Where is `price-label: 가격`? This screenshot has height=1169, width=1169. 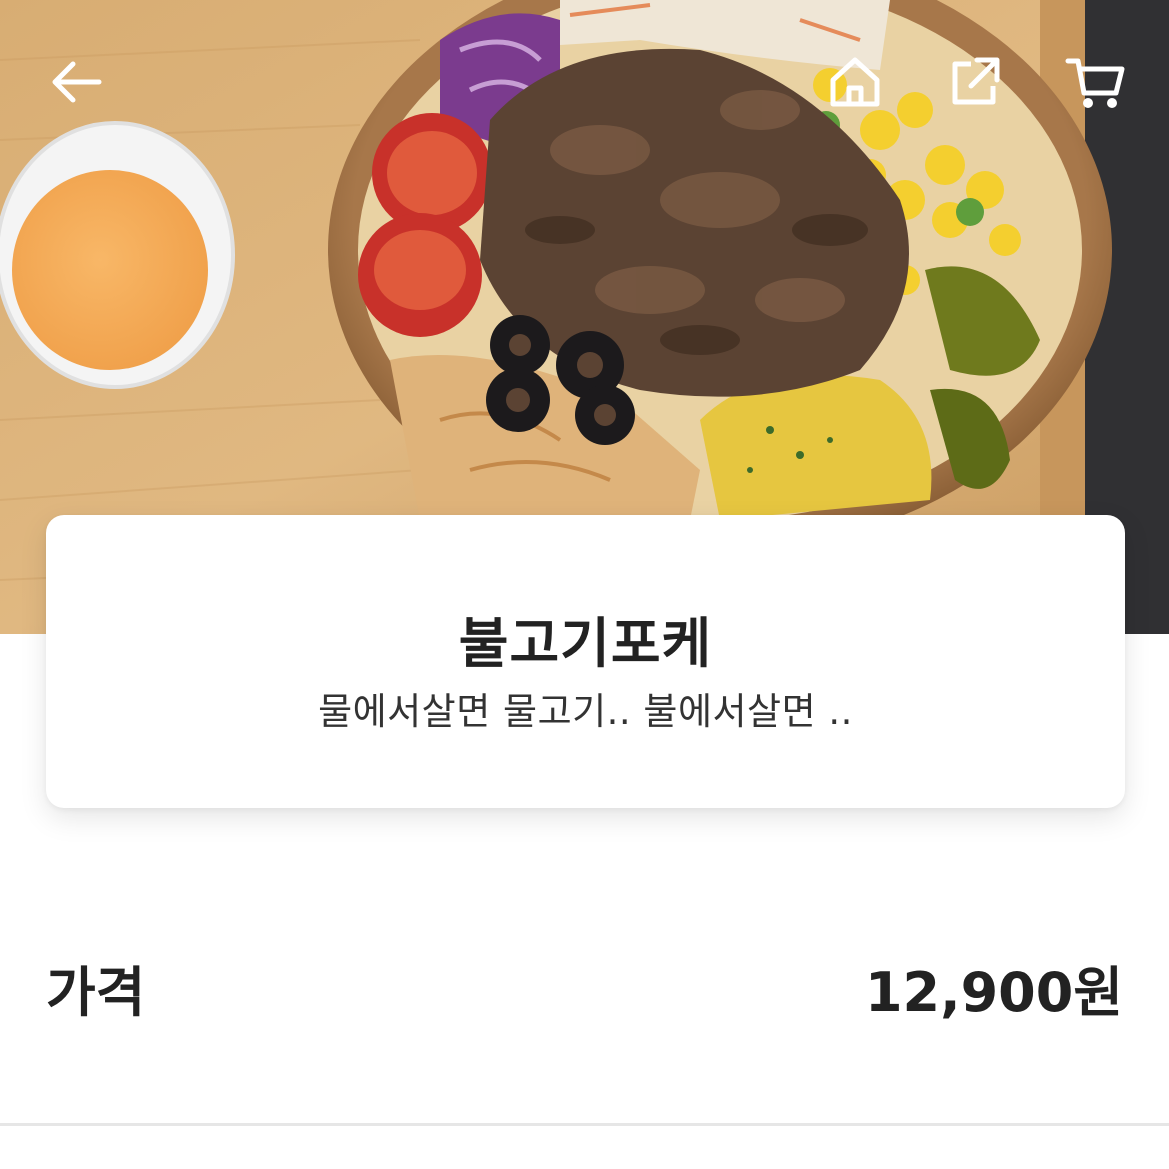 price-label: 가격 is located at coordinates (96, 992).